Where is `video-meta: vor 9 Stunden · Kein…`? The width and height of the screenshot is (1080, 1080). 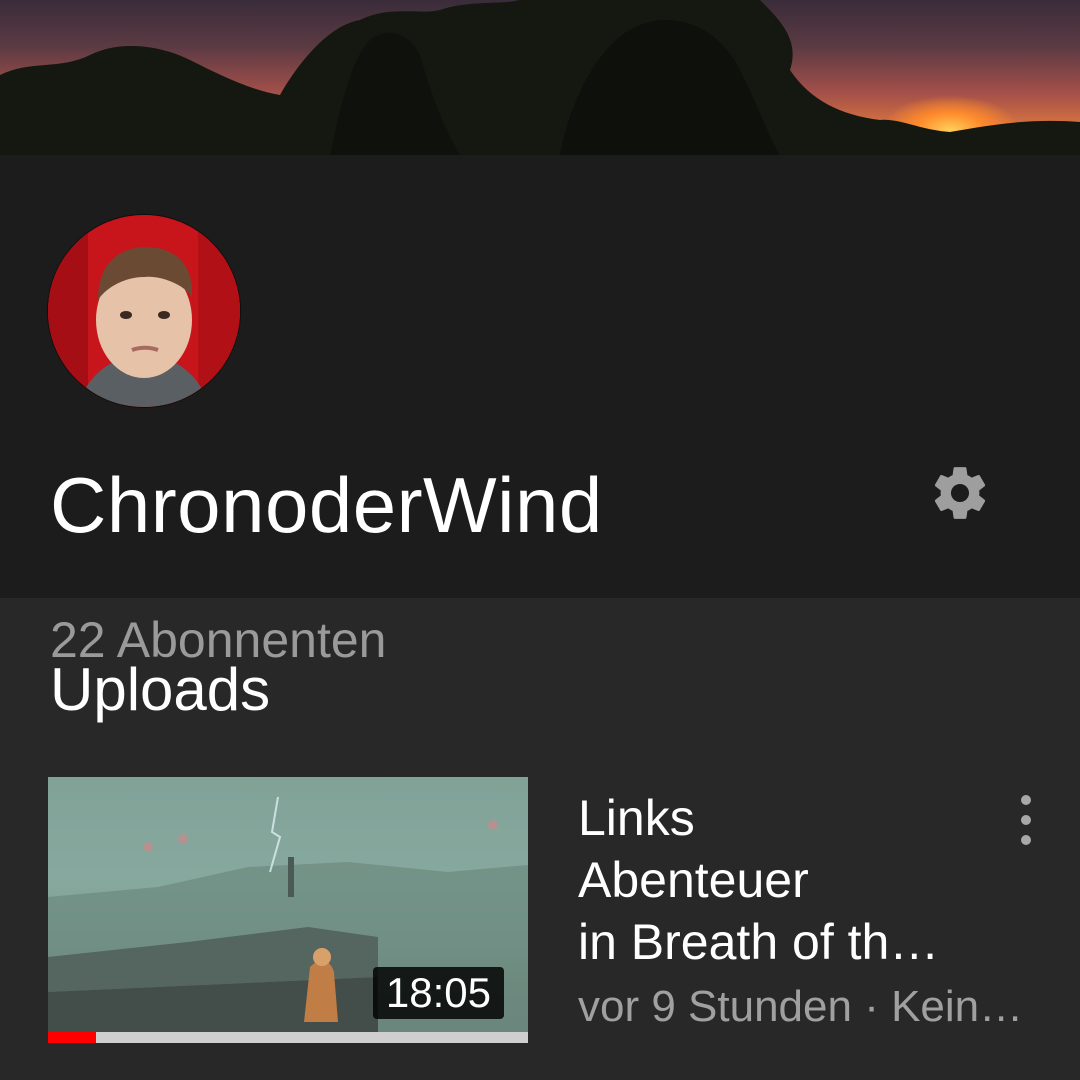
video-meta: vor 9 Stunden · Kein… is located at coordinates (801, 1006).